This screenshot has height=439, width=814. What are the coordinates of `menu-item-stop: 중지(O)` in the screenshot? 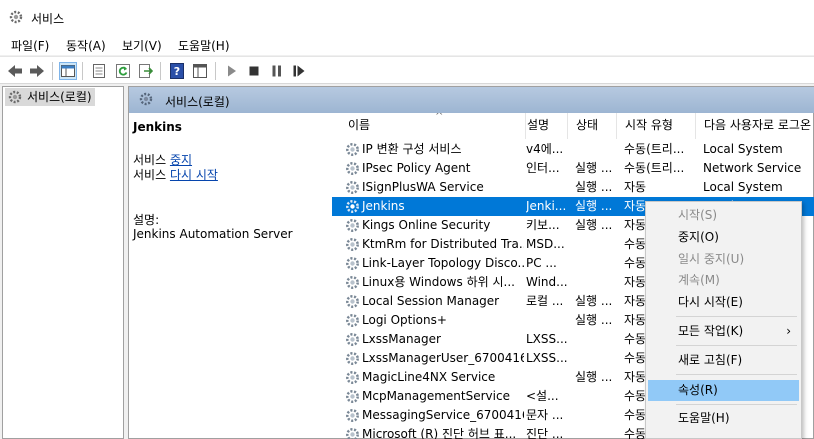 It's located at (723, 237).